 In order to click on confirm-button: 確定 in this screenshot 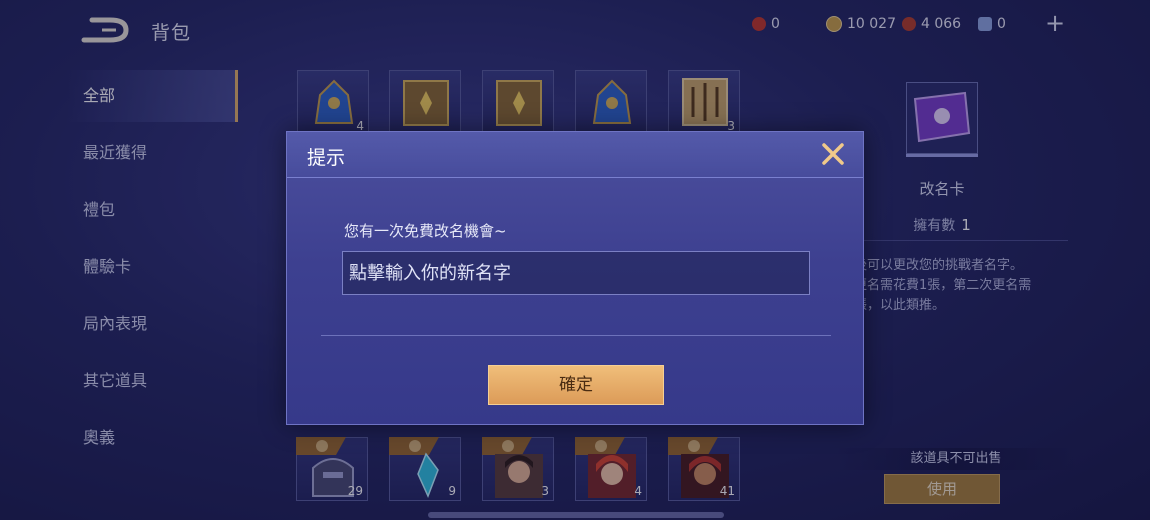, I will do `click(576, 385)`.